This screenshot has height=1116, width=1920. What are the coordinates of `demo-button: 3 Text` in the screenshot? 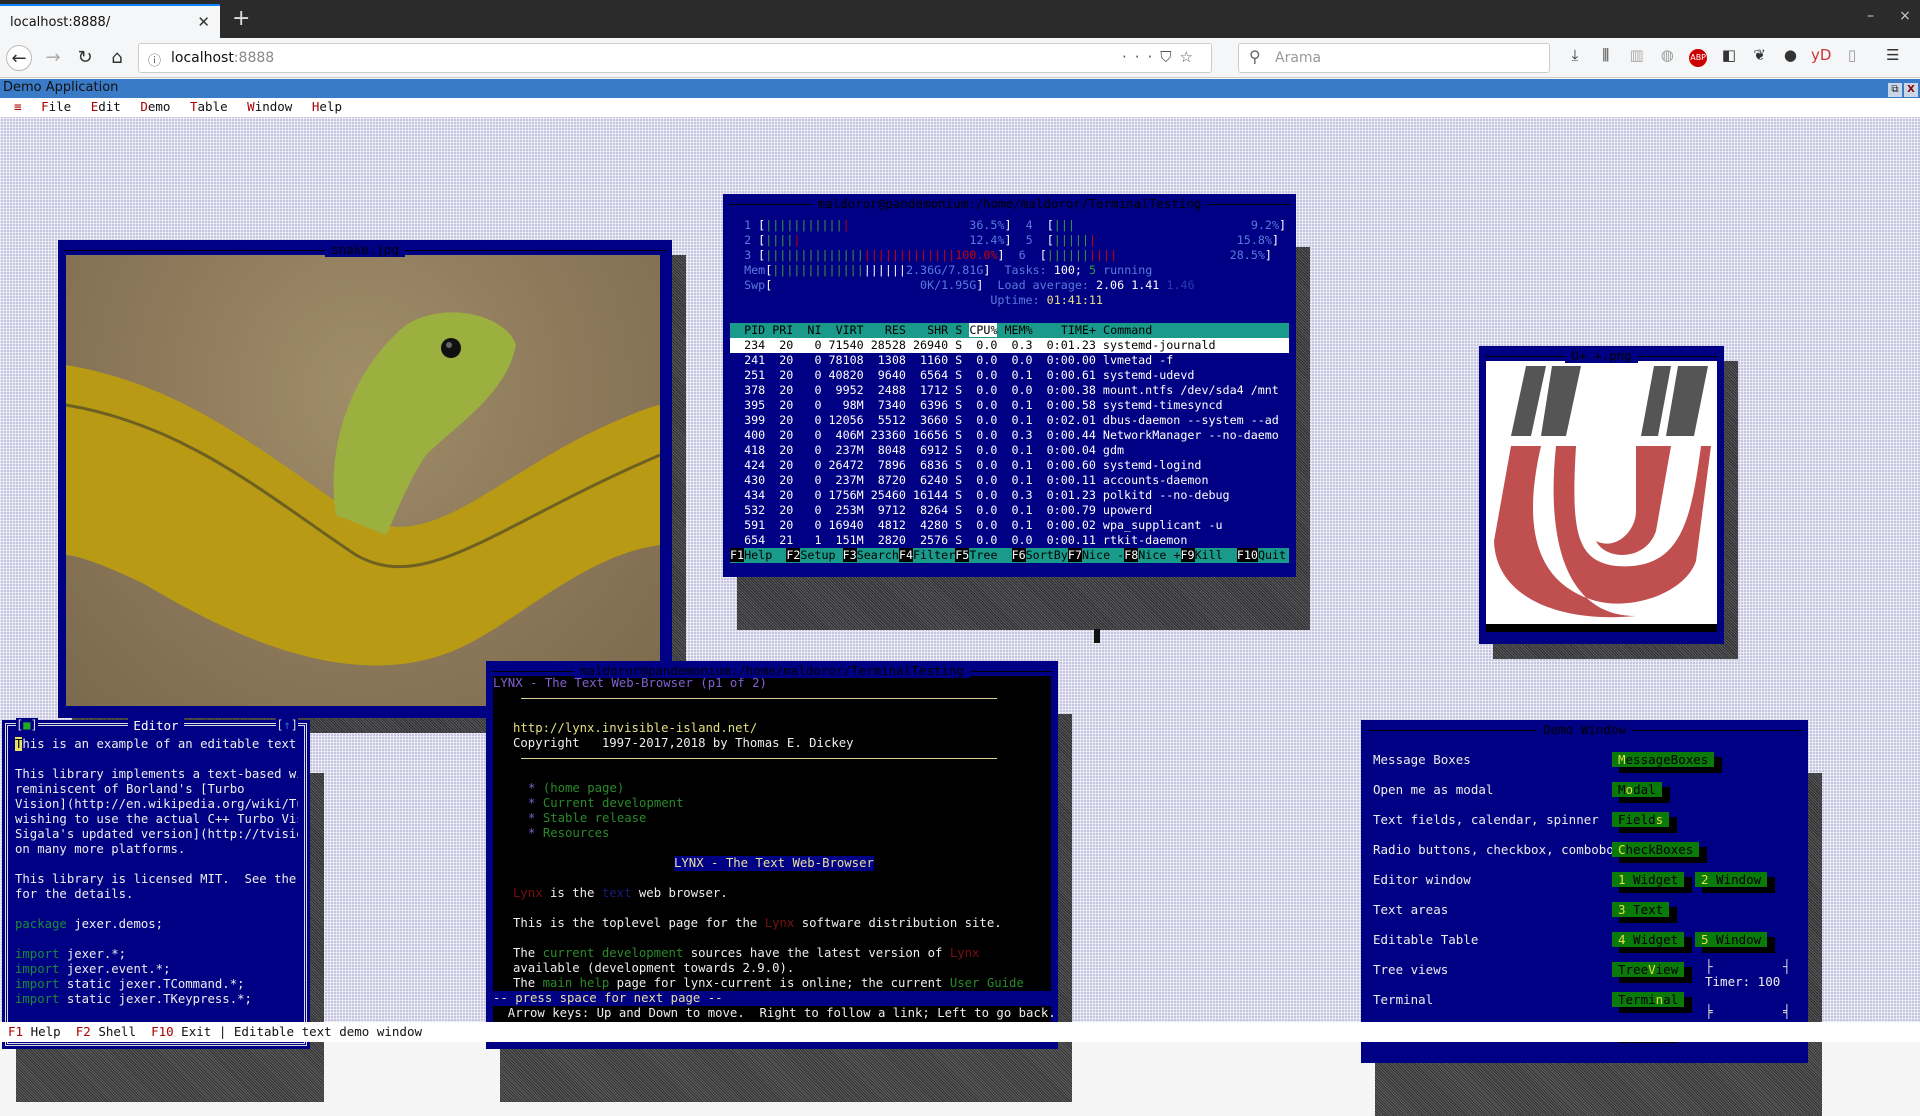 It's located at (1645, 912).